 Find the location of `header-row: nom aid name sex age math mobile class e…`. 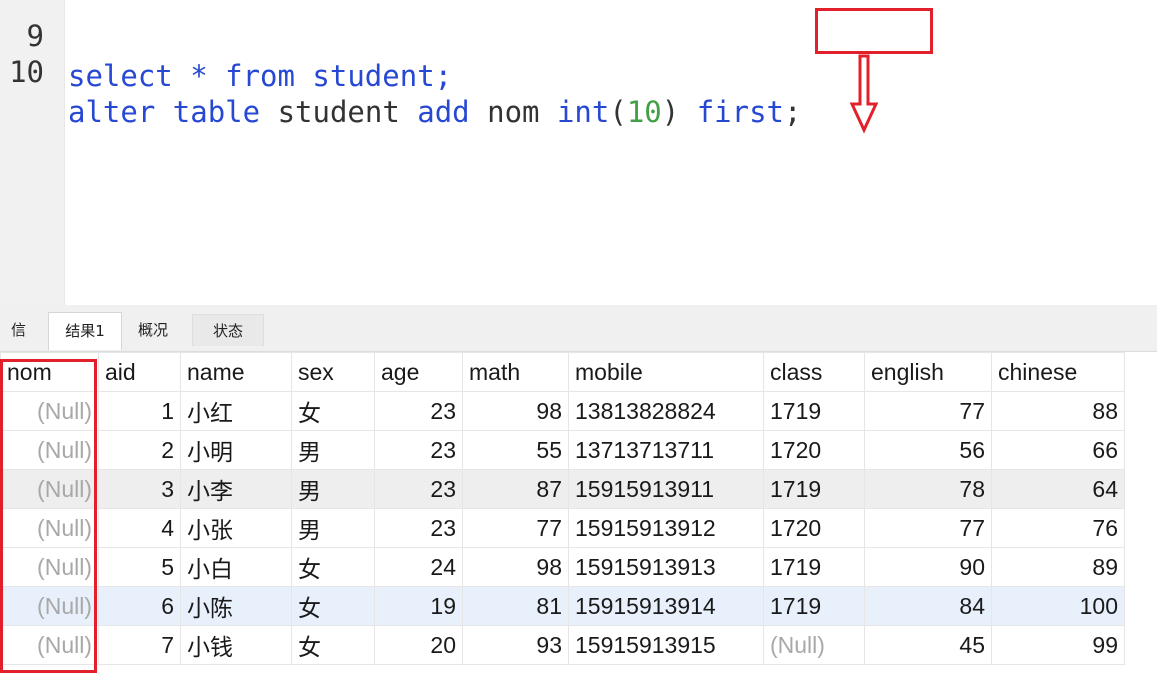

header-row: nom aid name sex age math mobile class e… is located at coordinates (562, 372).